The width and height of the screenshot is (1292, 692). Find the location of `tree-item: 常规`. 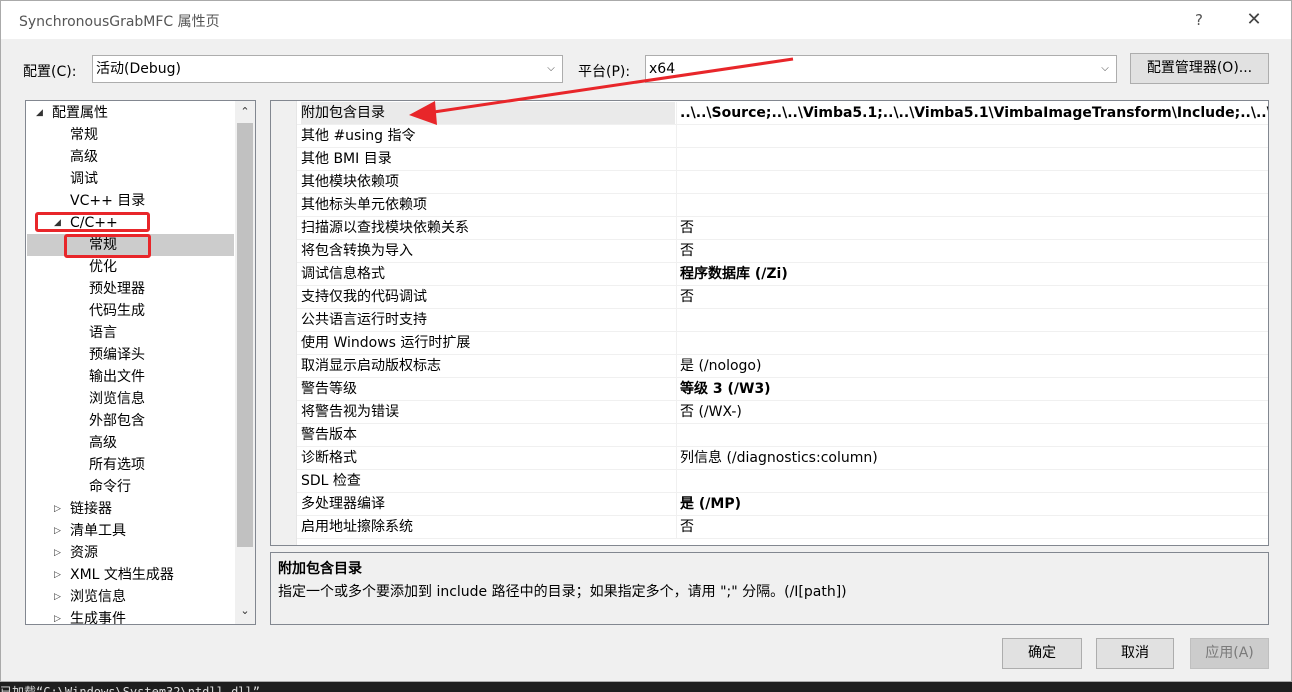

tree-item: 常规 is located at coordinates (130, 135).